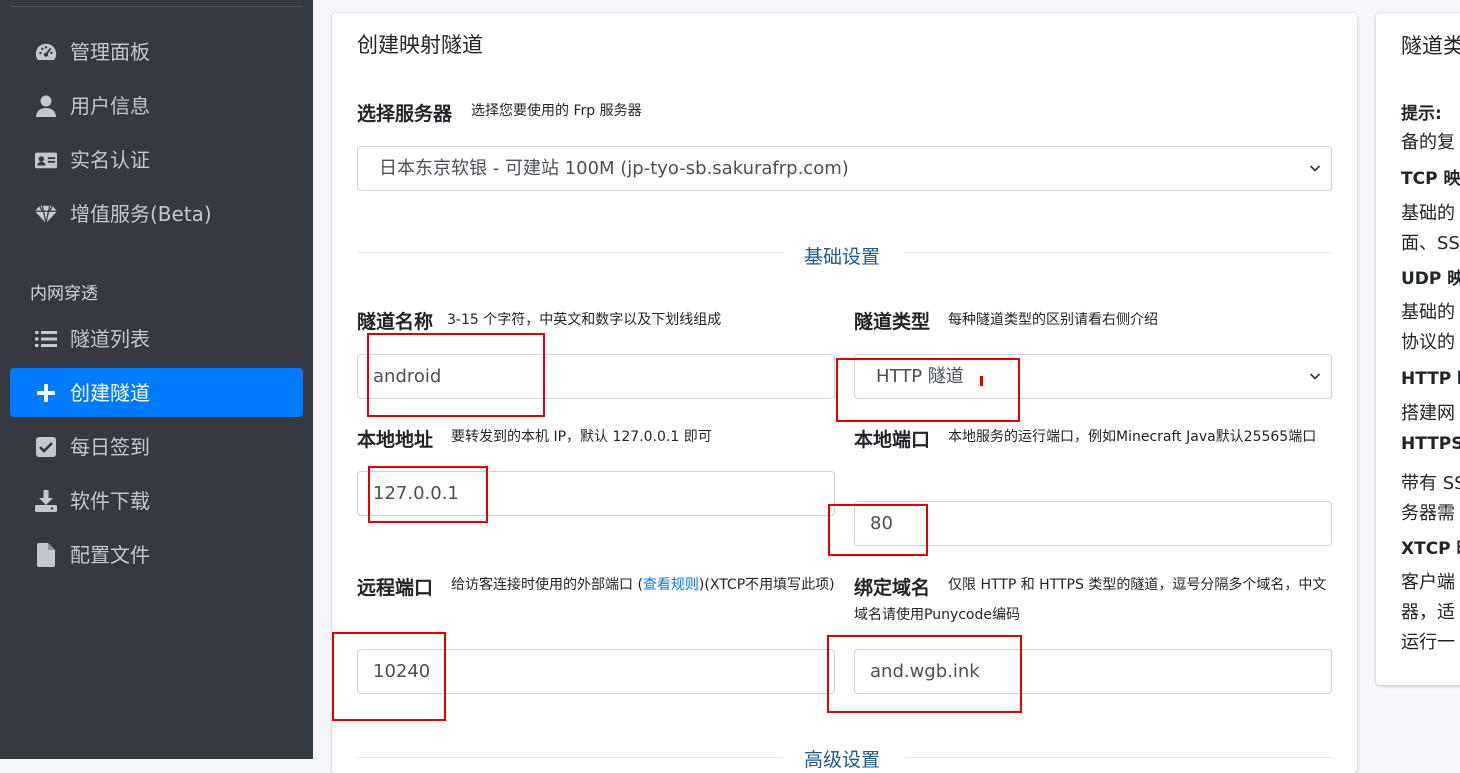 This screenshot has height=773, width=1460. What do you see at coordinates (420, 45) in the screenshot?
I see `page-title: 创建映射隧道` at bounding box center [420, 45].